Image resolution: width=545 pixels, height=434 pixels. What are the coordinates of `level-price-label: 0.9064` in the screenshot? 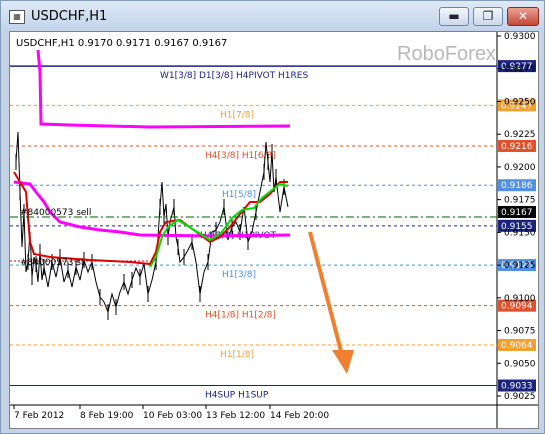 It's located at (517, 346).